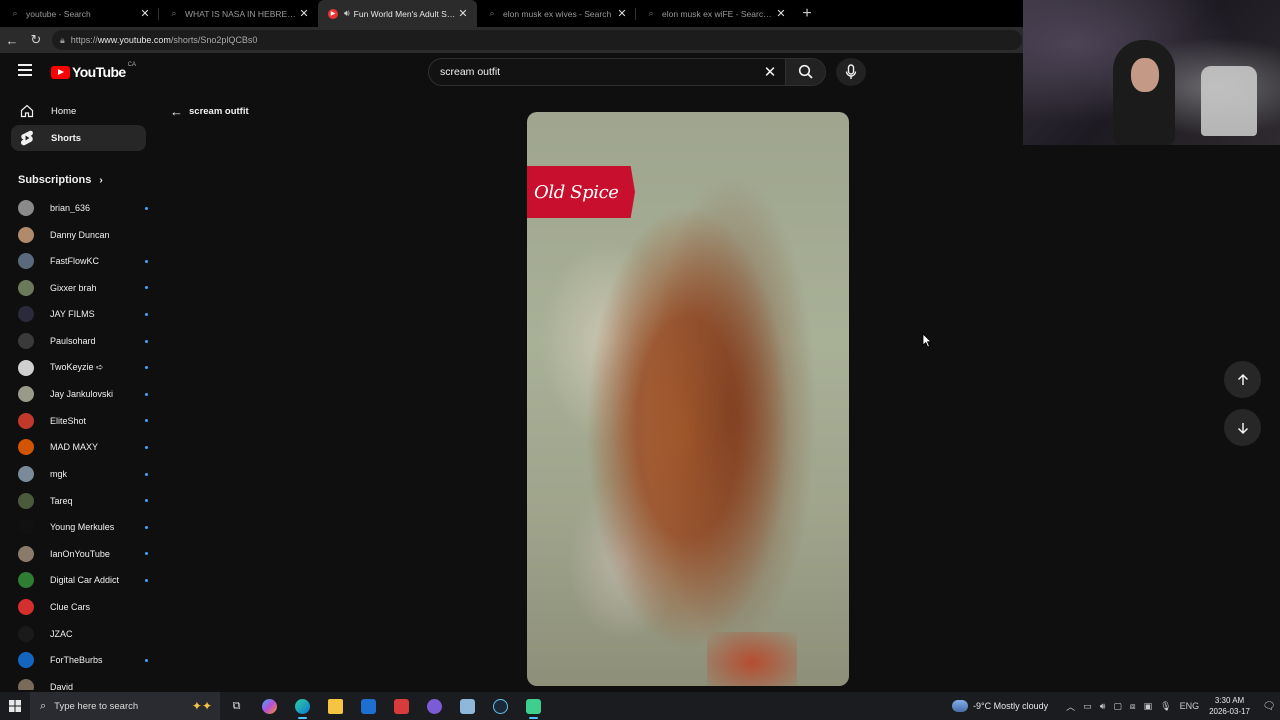  Describe the element at coordinates (556, 13) in the screenshot. I see `browser-tab: ⌕ elon musk ex wives - Search ✕` at that location.